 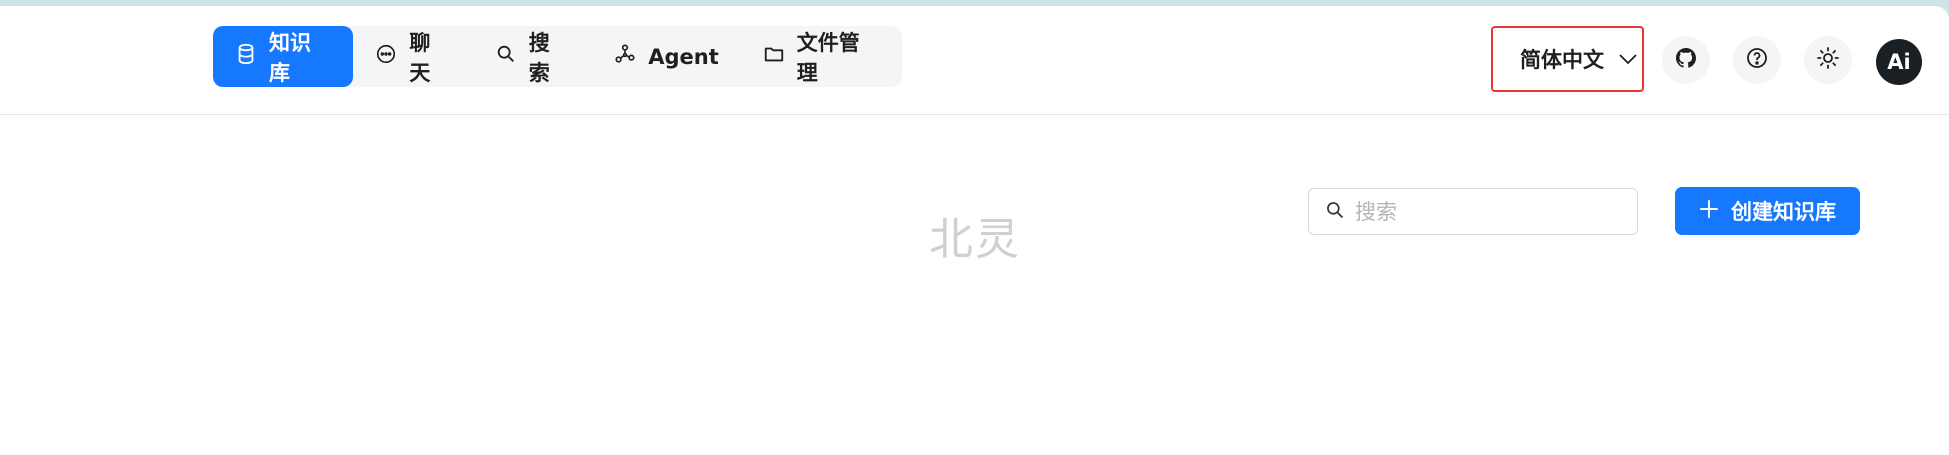 What do you see at coordinates (1783, 212) in the screenshot?
I see `create-button-label: 创建知识库` at bounding box center [1783, 212].